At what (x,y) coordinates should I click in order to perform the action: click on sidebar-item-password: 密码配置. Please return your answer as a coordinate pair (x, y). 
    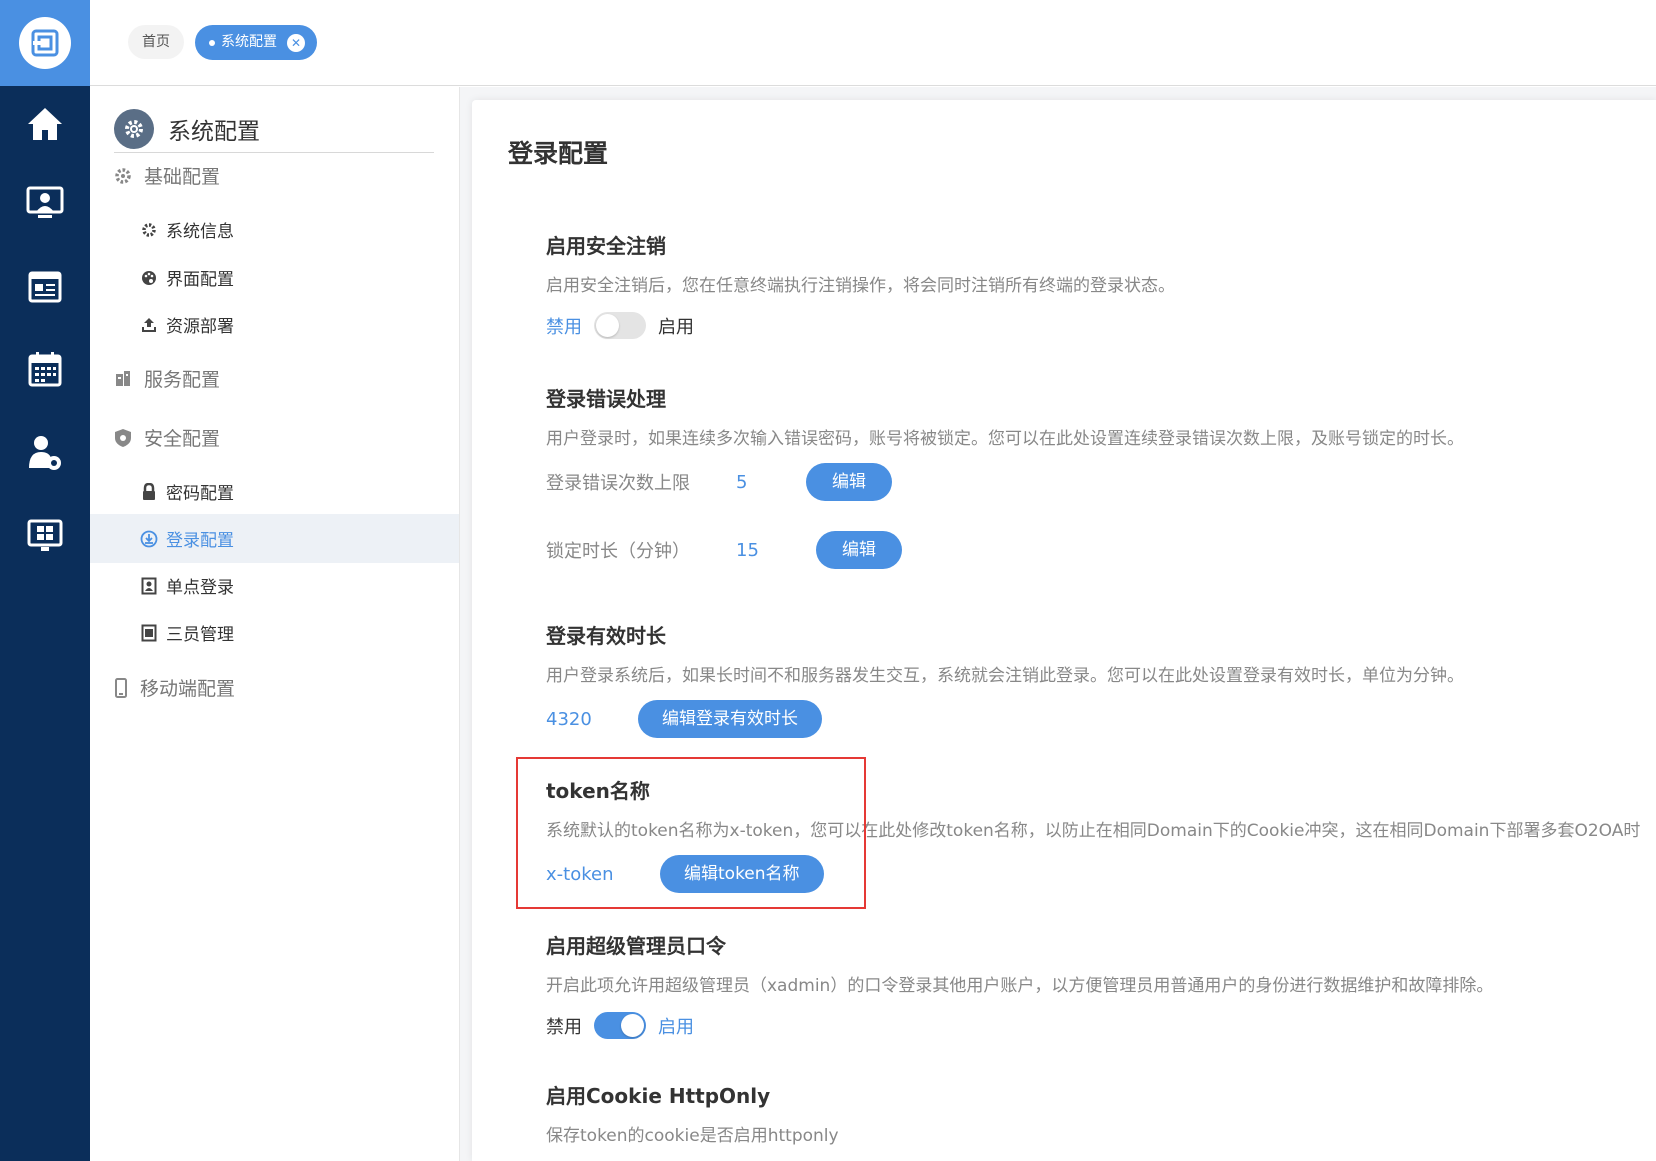
    Looking at the image, I should click on (274, 491).